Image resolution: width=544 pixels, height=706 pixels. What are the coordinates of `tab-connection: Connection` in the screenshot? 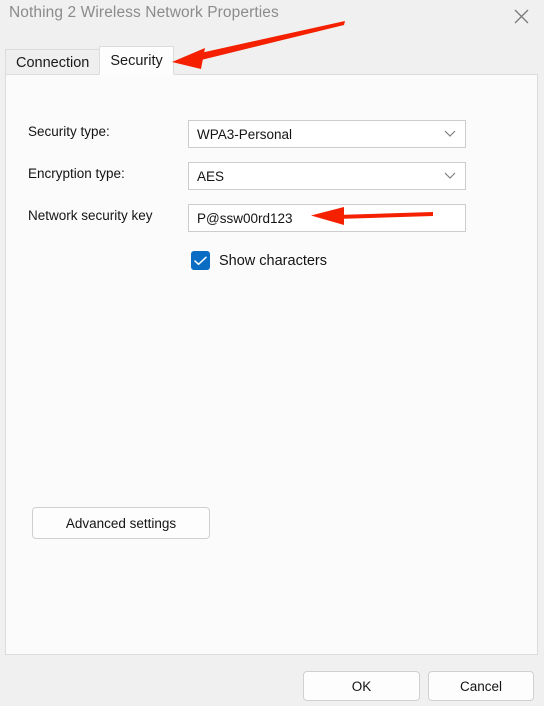 It's located at (53, 62).